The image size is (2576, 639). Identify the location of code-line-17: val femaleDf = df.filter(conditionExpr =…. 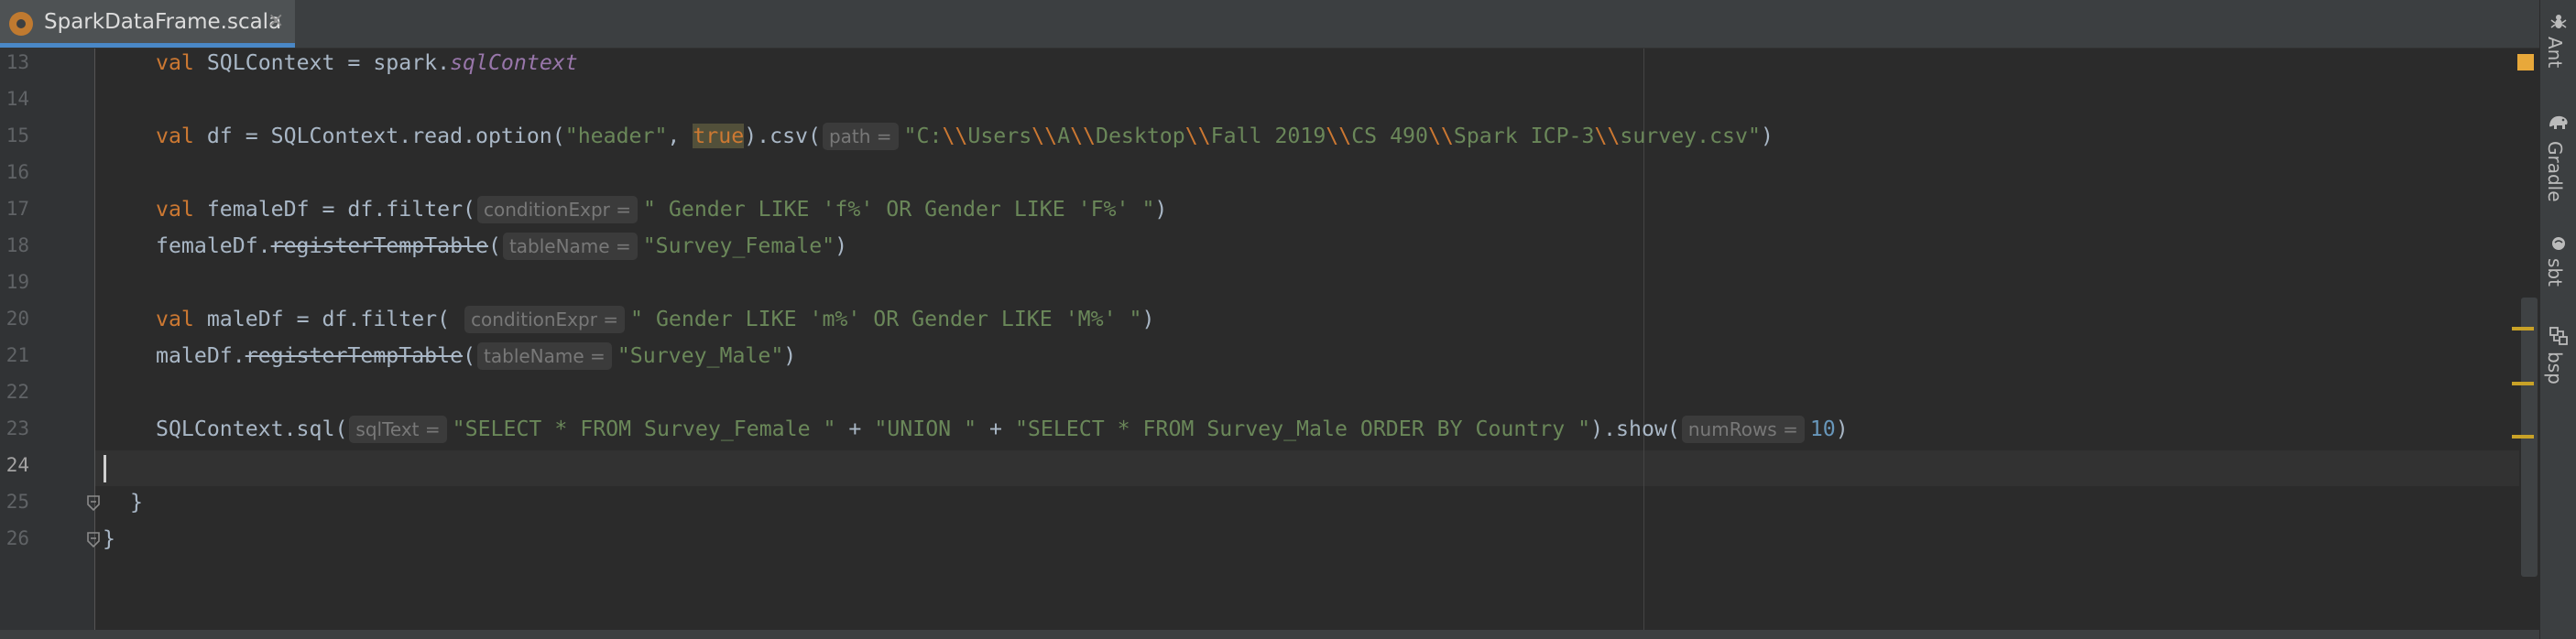
(661, 209).